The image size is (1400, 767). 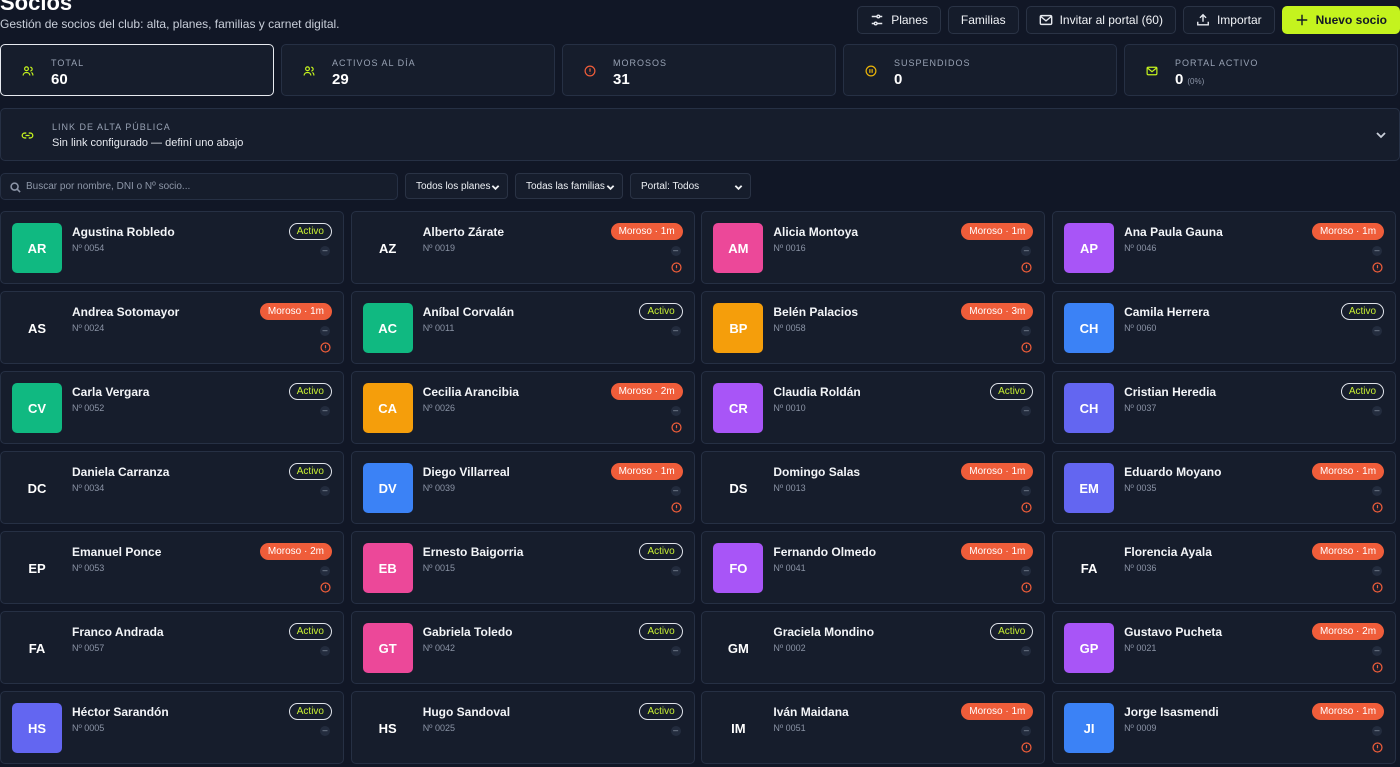 I want to click on stat-portal: PORTAL ACTIVO 0 (0%), so click(x=1261, y=70).